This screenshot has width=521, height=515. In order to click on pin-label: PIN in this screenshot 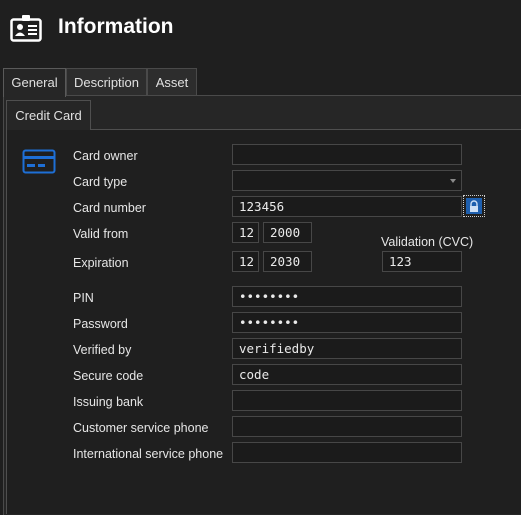, I will do `click(83, 298)`.